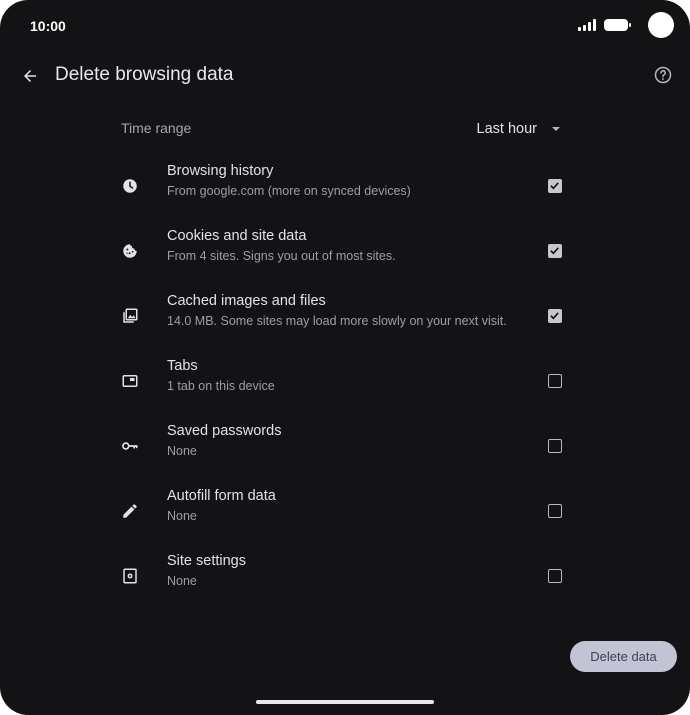  What do you see at coordinates (221, 496) in the screenshot?
I see `row-title: Autofill form data` at bounding box center [221, 496].